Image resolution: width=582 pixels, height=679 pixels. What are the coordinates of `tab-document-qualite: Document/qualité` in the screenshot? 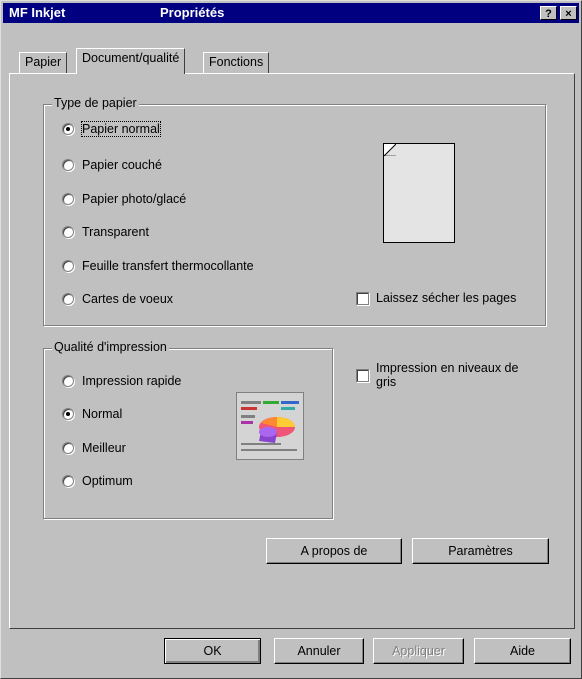 It's located at (131, 61).